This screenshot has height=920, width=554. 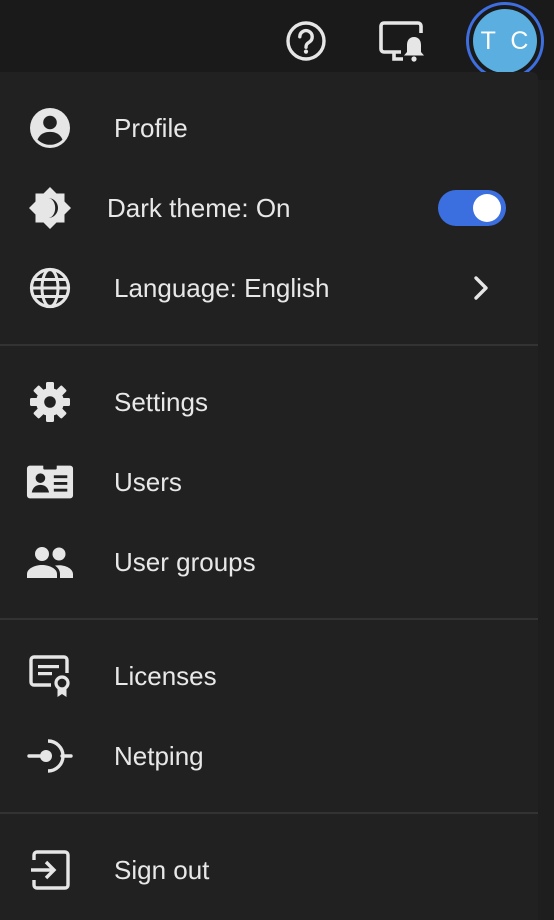 I want to click on display-notifications-button, so click(x=402, y=41).